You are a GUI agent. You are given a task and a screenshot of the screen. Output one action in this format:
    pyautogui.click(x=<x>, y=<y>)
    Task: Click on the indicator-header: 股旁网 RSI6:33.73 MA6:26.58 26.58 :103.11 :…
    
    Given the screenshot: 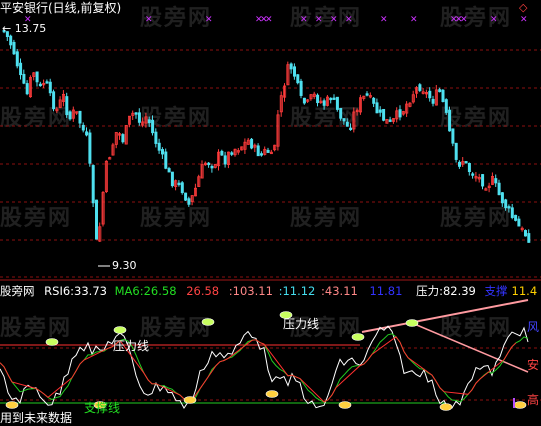 What is the action you would take?
    pyautogui.click(x=268, y=291)
    